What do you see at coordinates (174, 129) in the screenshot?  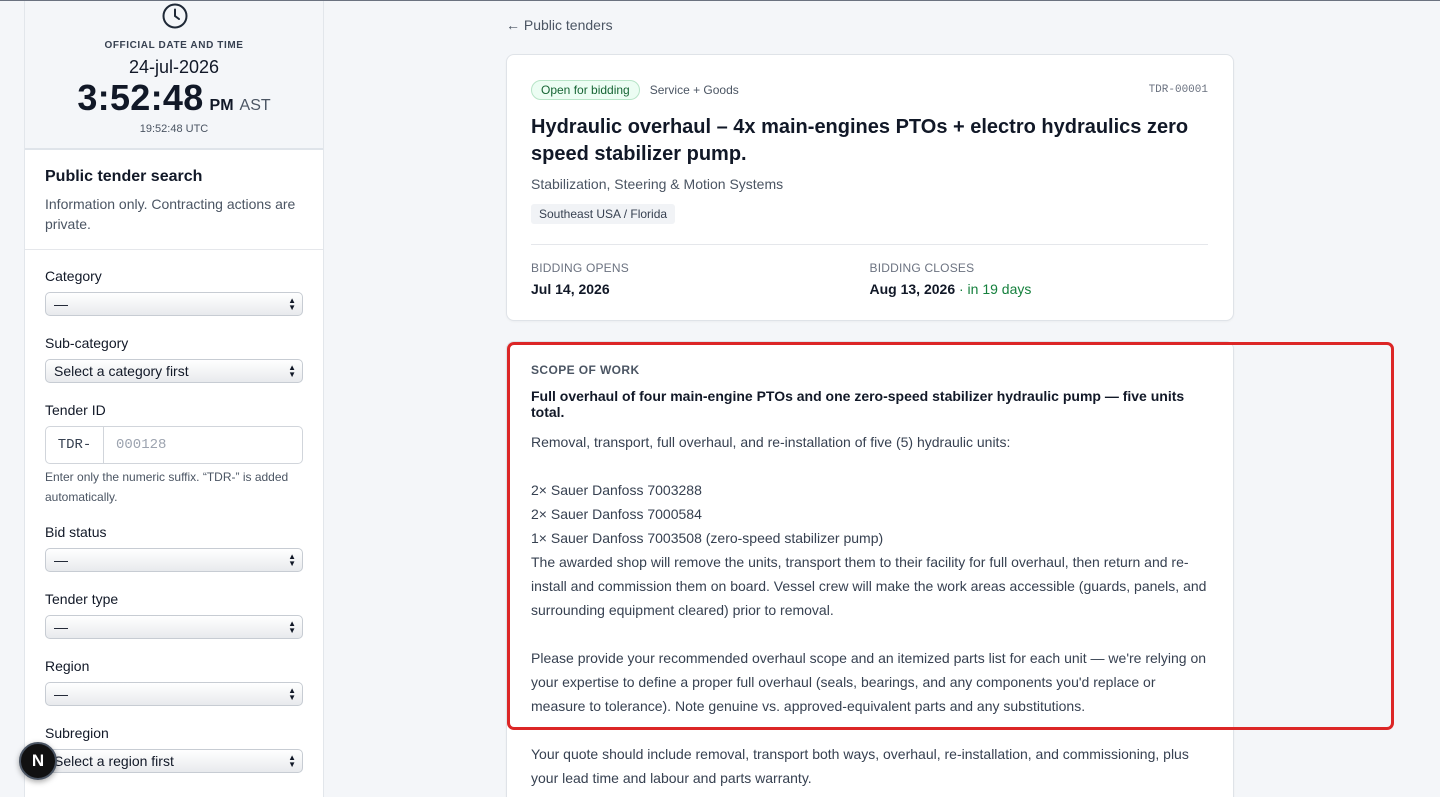 I see `clock-utc: 19:52:48 UTC` at bounding box center [174, 129].